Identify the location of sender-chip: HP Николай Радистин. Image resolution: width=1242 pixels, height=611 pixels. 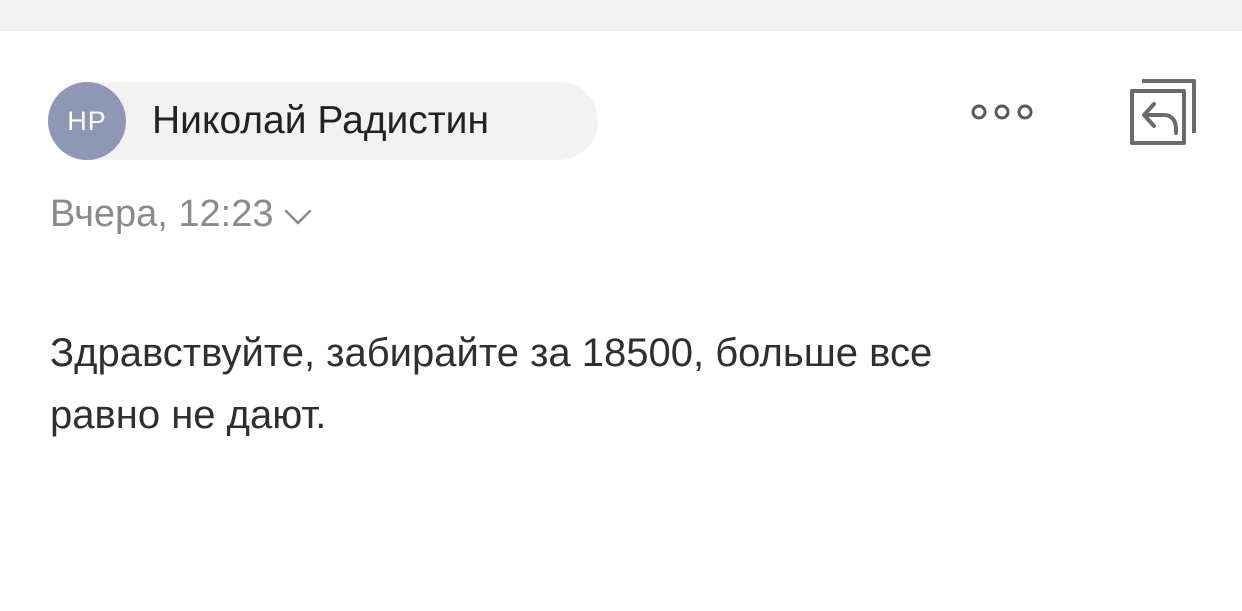
(323, 121).